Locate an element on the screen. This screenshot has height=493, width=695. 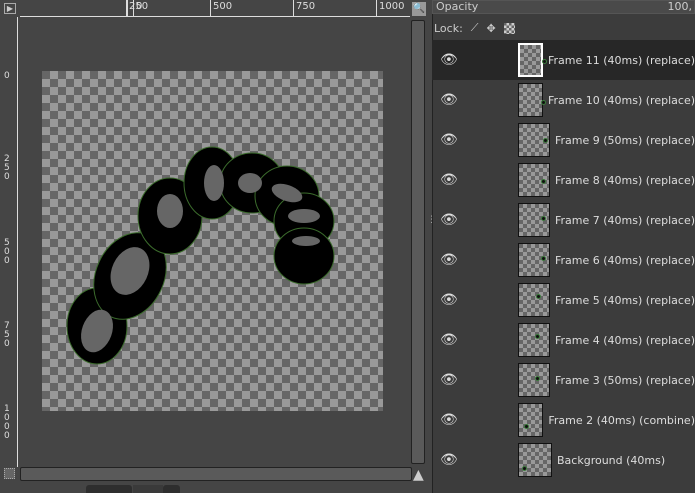
layer-row: 👁 Frame 5 (40ms) (replace) is located at coordinates (563, 300).